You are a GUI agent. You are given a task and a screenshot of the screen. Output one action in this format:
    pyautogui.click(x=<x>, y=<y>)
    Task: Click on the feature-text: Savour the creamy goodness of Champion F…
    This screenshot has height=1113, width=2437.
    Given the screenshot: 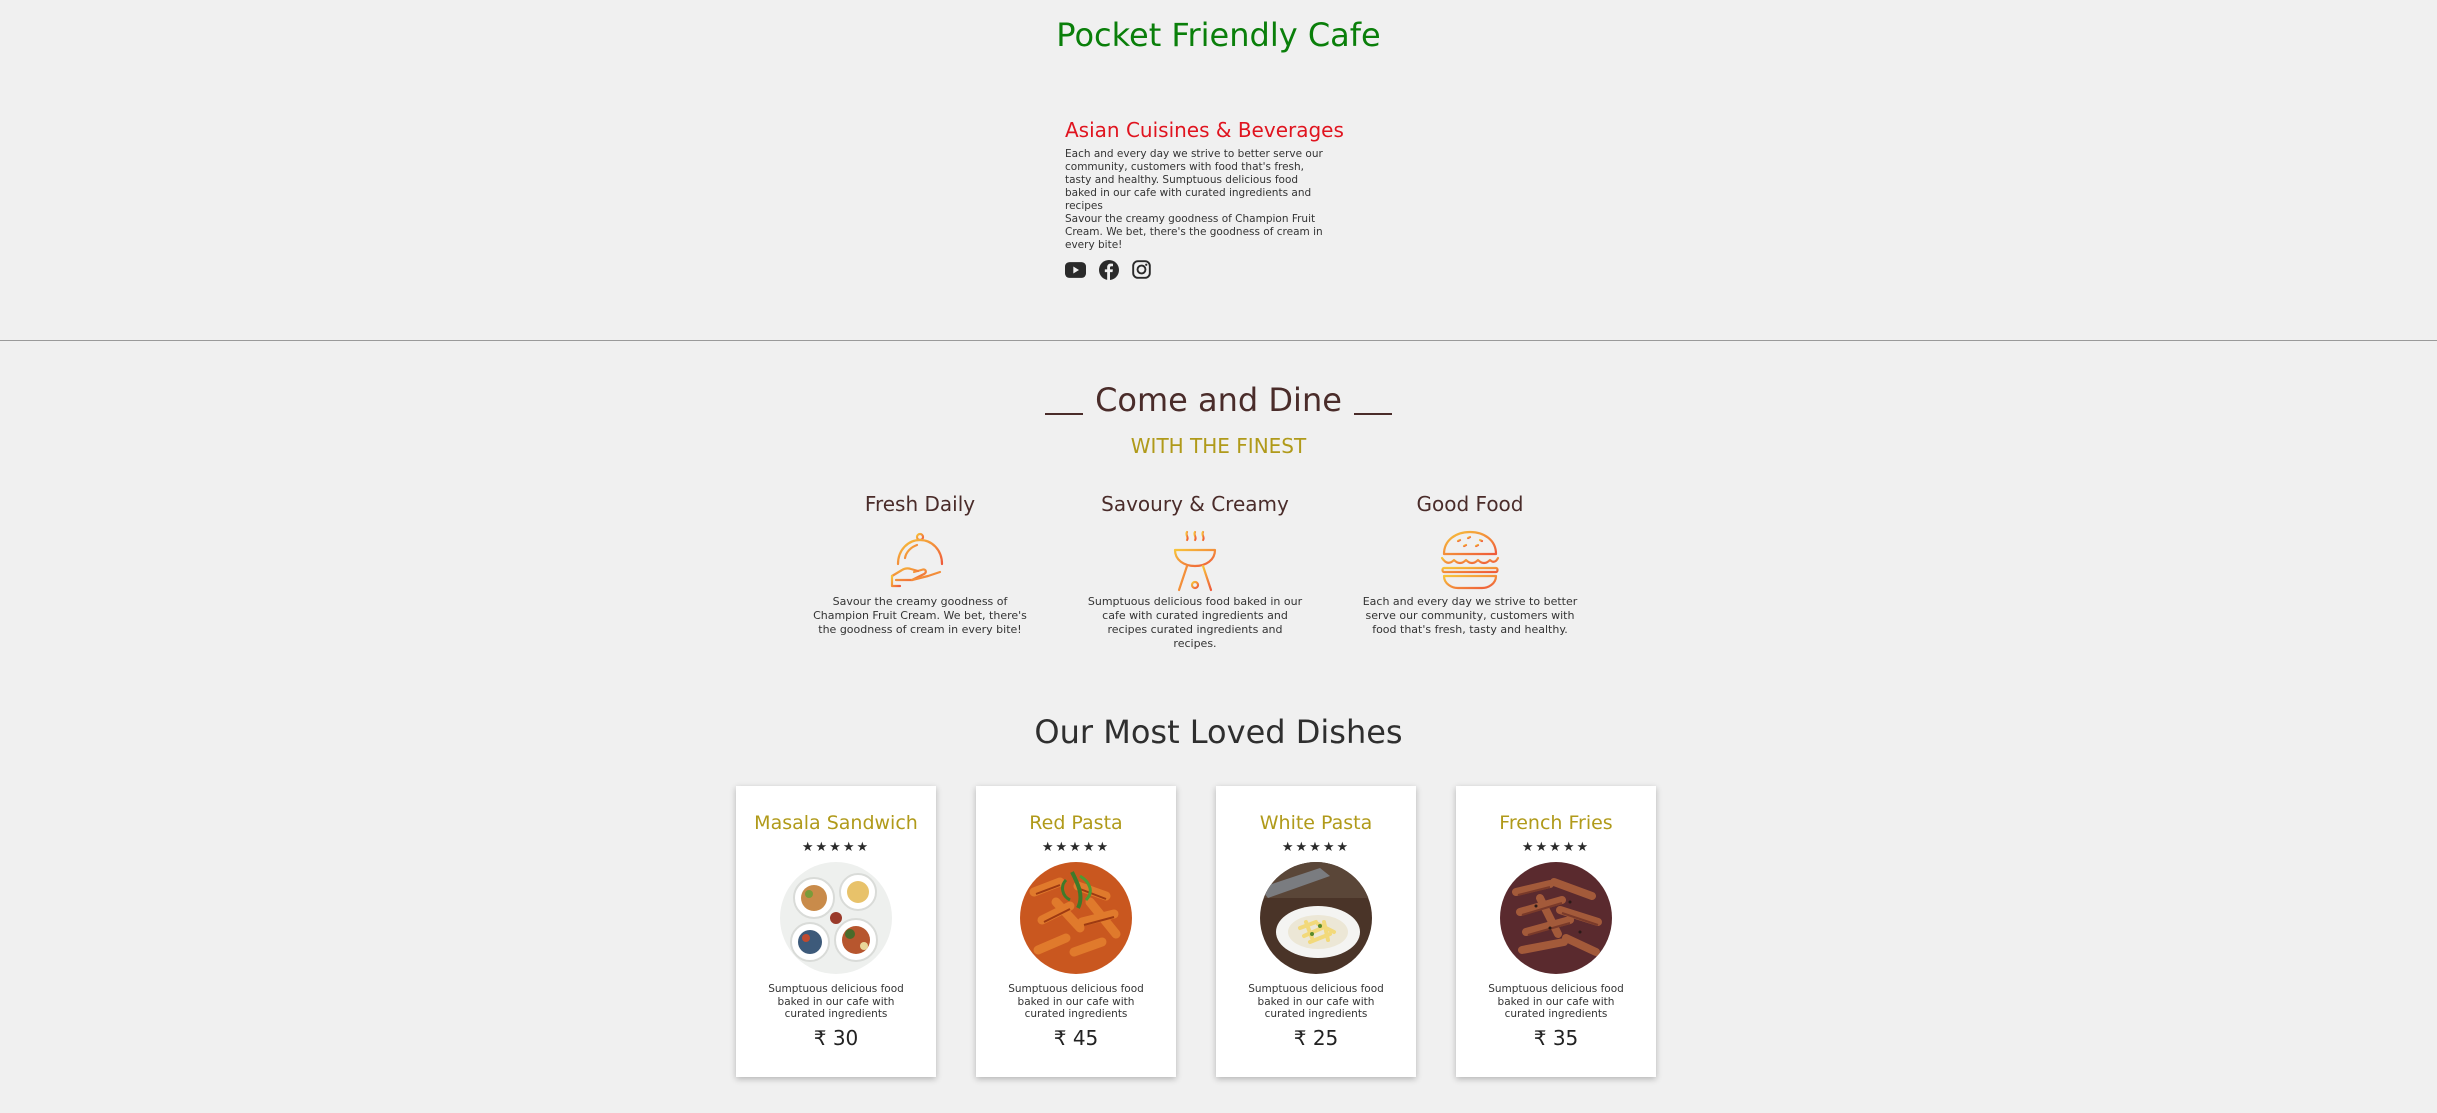 What is the action you would take?
    pyautogui.click(x=920, y=615)
    